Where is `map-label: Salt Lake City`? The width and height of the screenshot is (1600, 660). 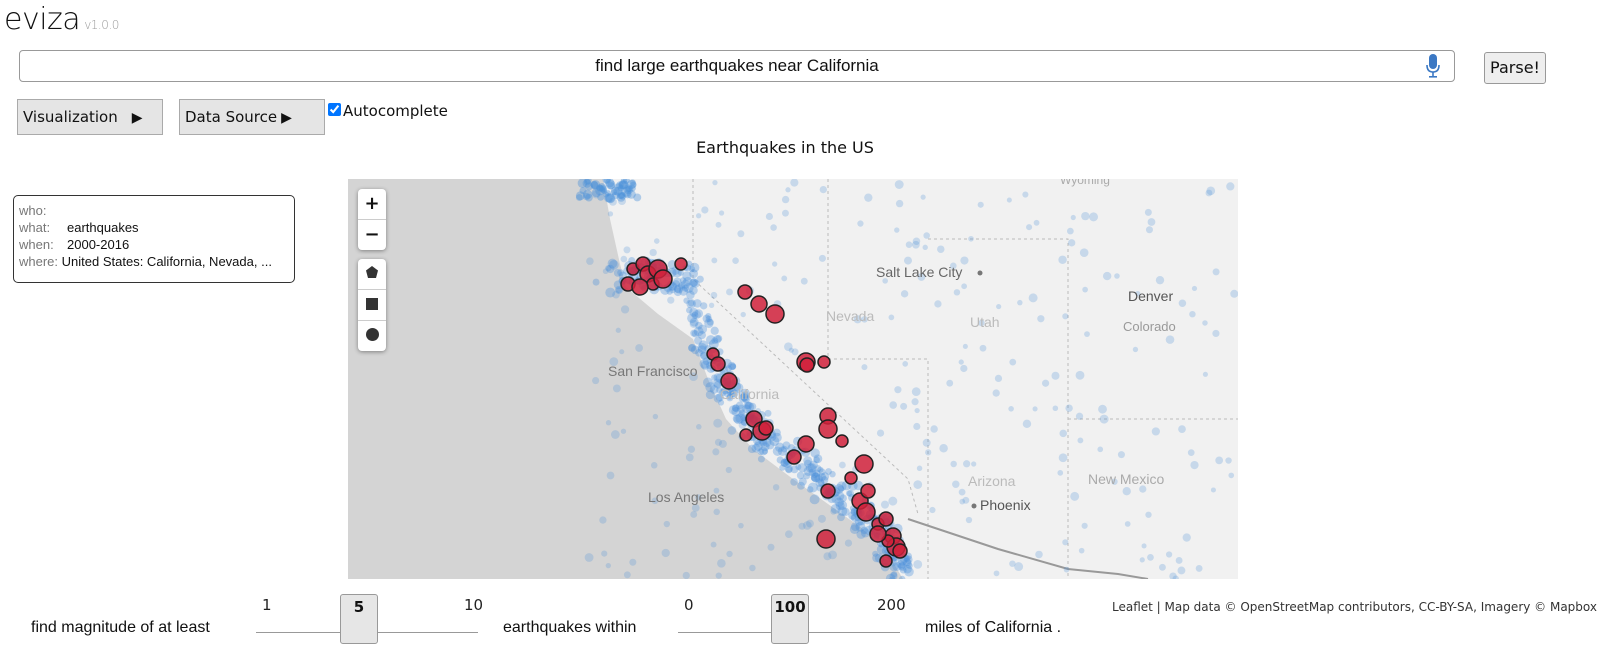
map-label: Salt Lake City is located at coordinates (919, 272).